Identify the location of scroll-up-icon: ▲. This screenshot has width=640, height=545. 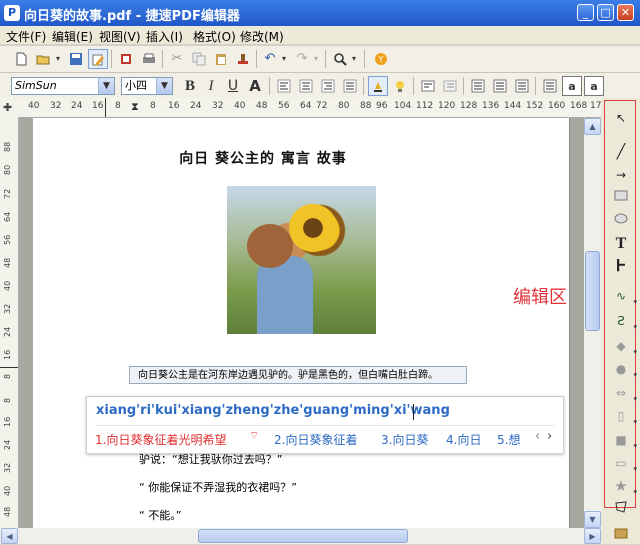
(592, 126).